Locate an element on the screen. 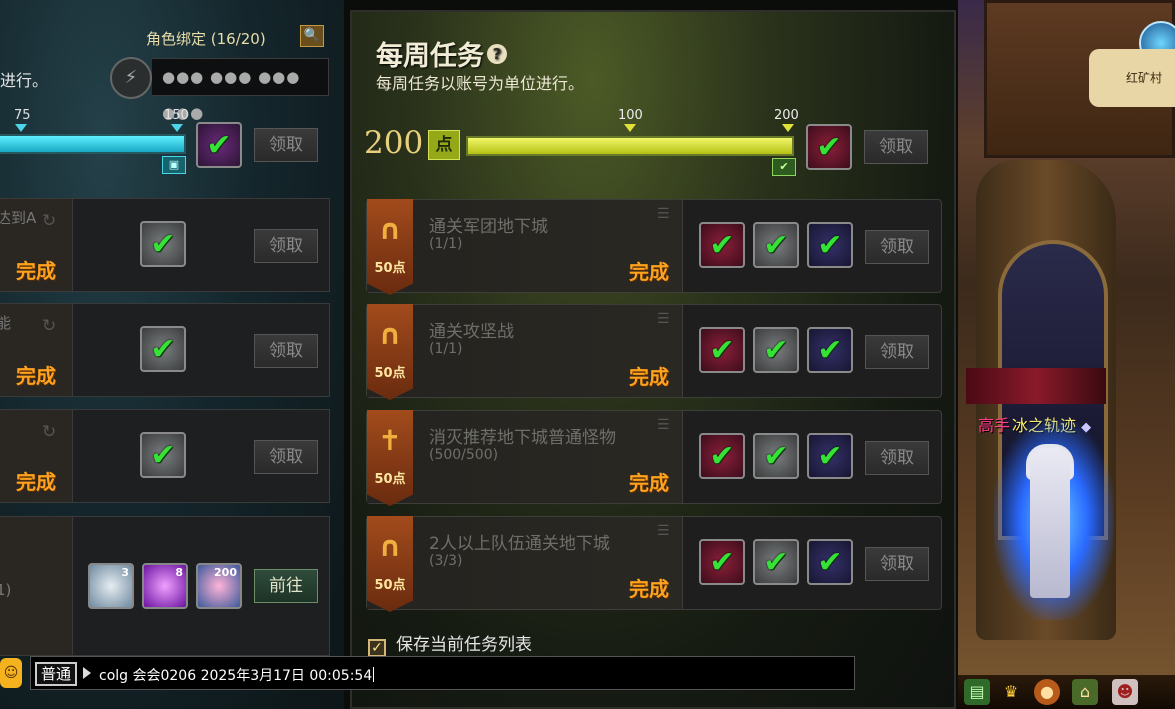 This screenshot has width=1175, height=709. lucky-bag-icon: ● is located at coordinates (1047, 692).